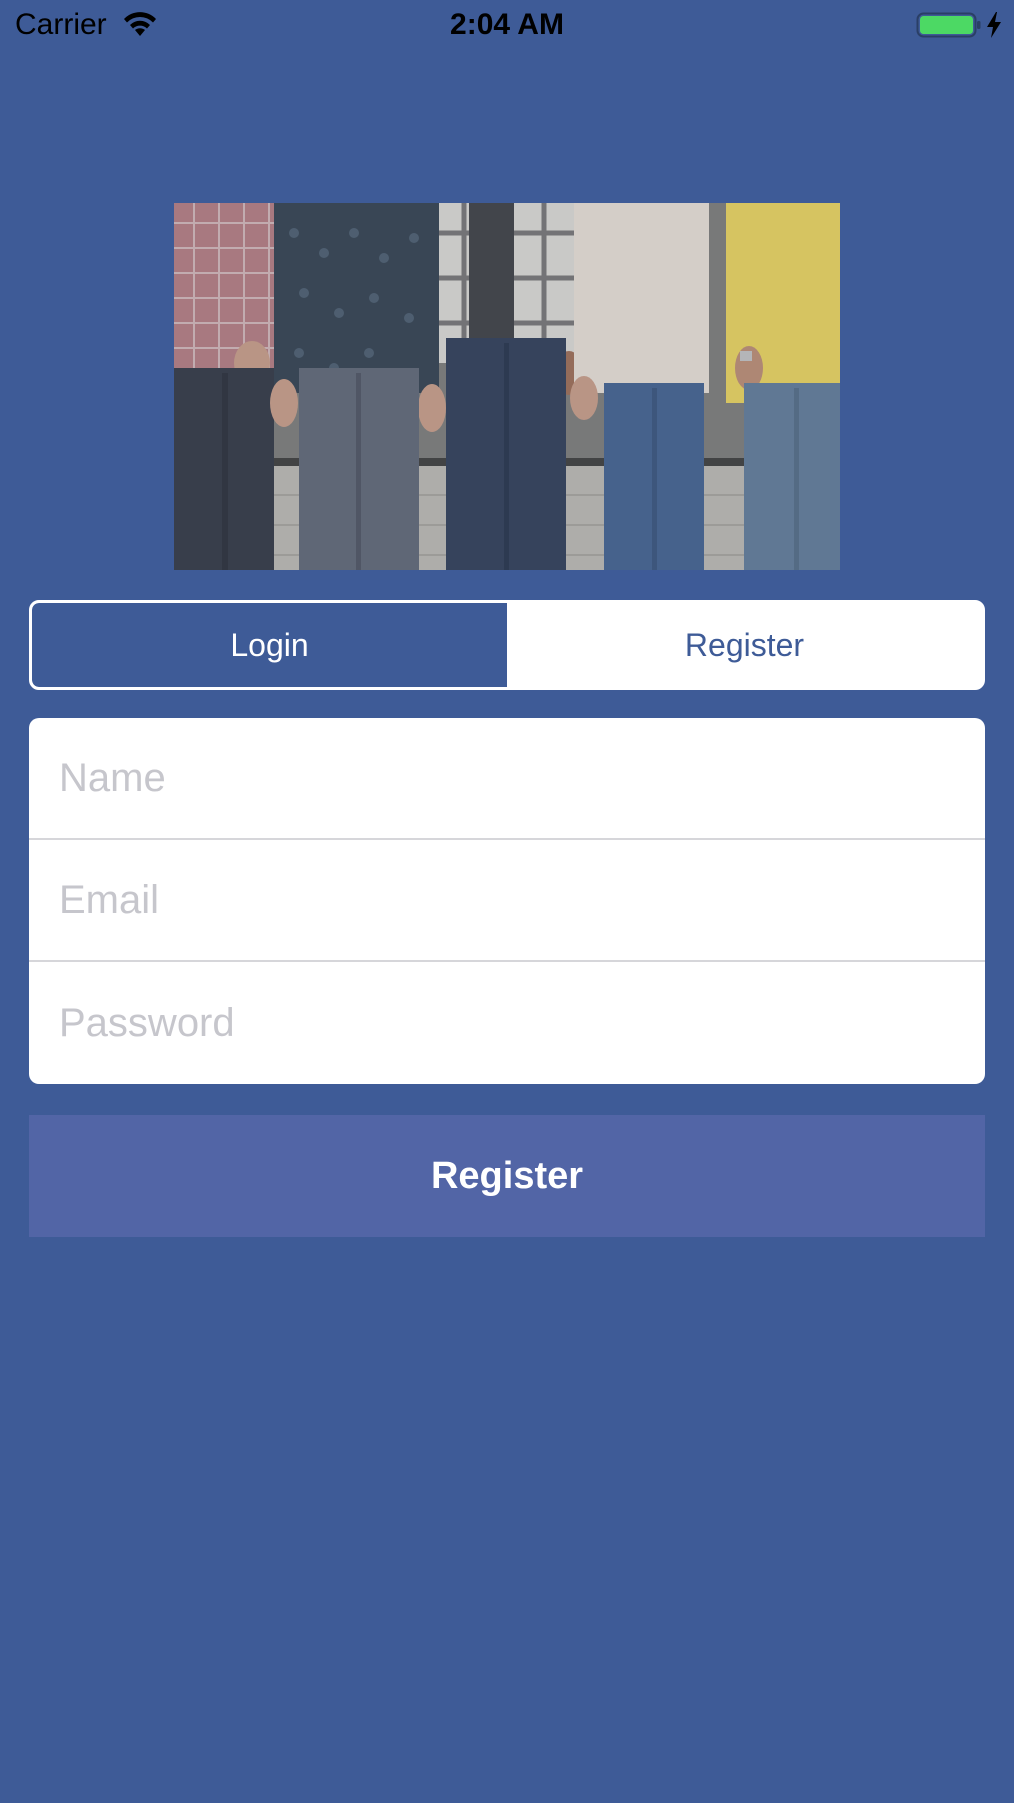  I want to click on email-field, so click(507, 900).